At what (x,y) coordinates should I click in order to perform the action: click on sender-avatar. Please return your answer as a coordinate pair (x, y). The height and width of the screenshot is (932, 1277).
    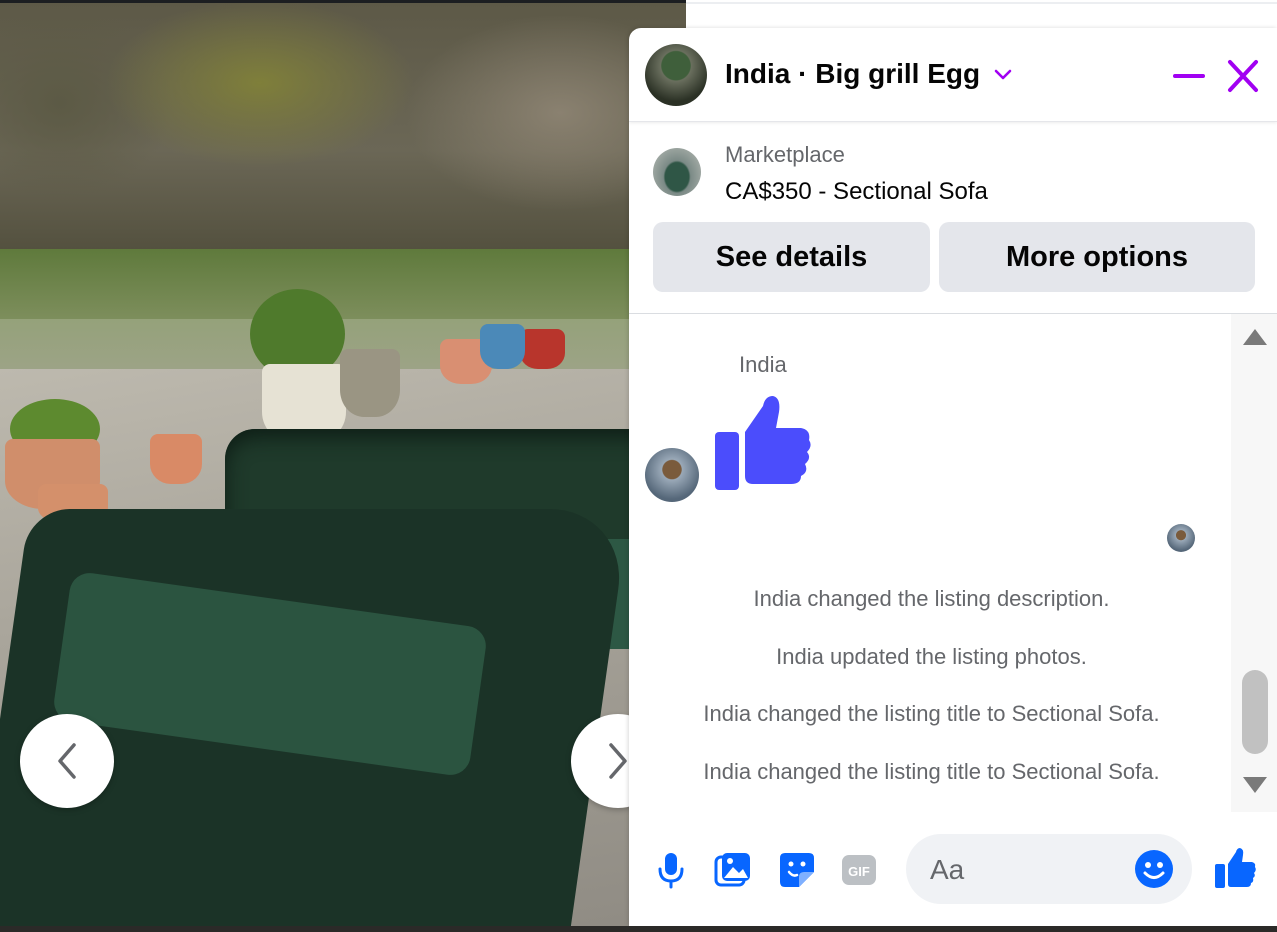
    Looking at the image, I should click on (672, 475).